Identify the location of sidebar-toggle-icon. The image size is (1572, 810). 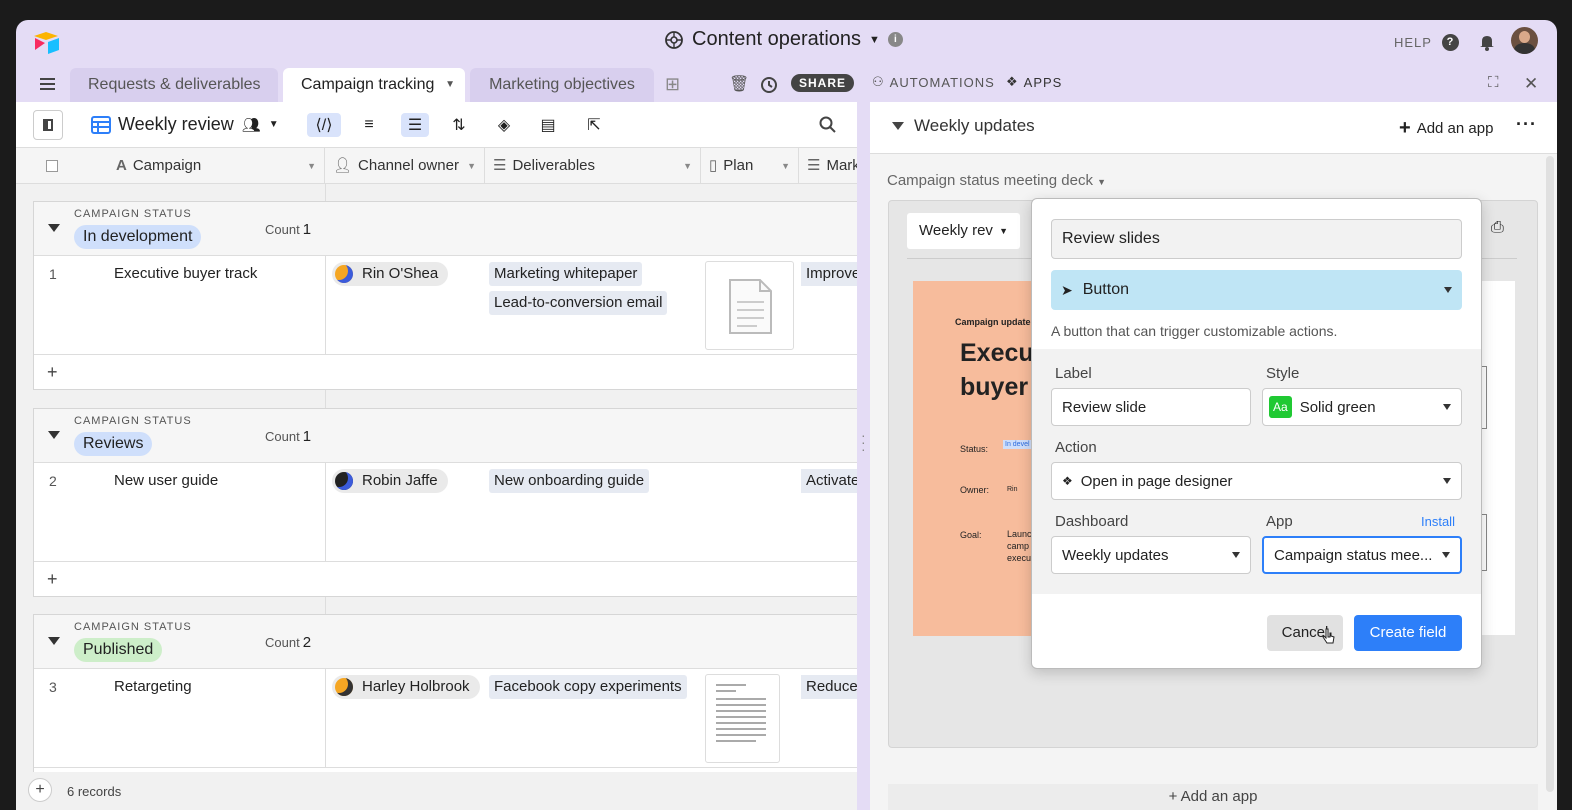
(48, 125).